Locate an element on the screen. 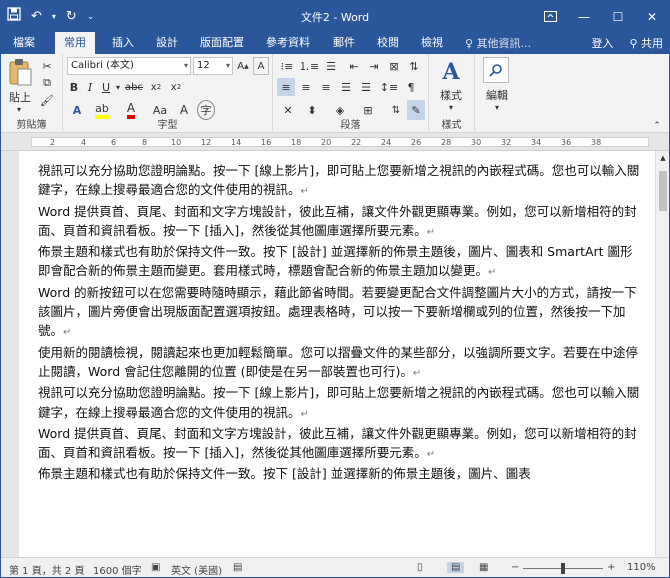  ruler-number: 32 is located at coordinates (506, 142).